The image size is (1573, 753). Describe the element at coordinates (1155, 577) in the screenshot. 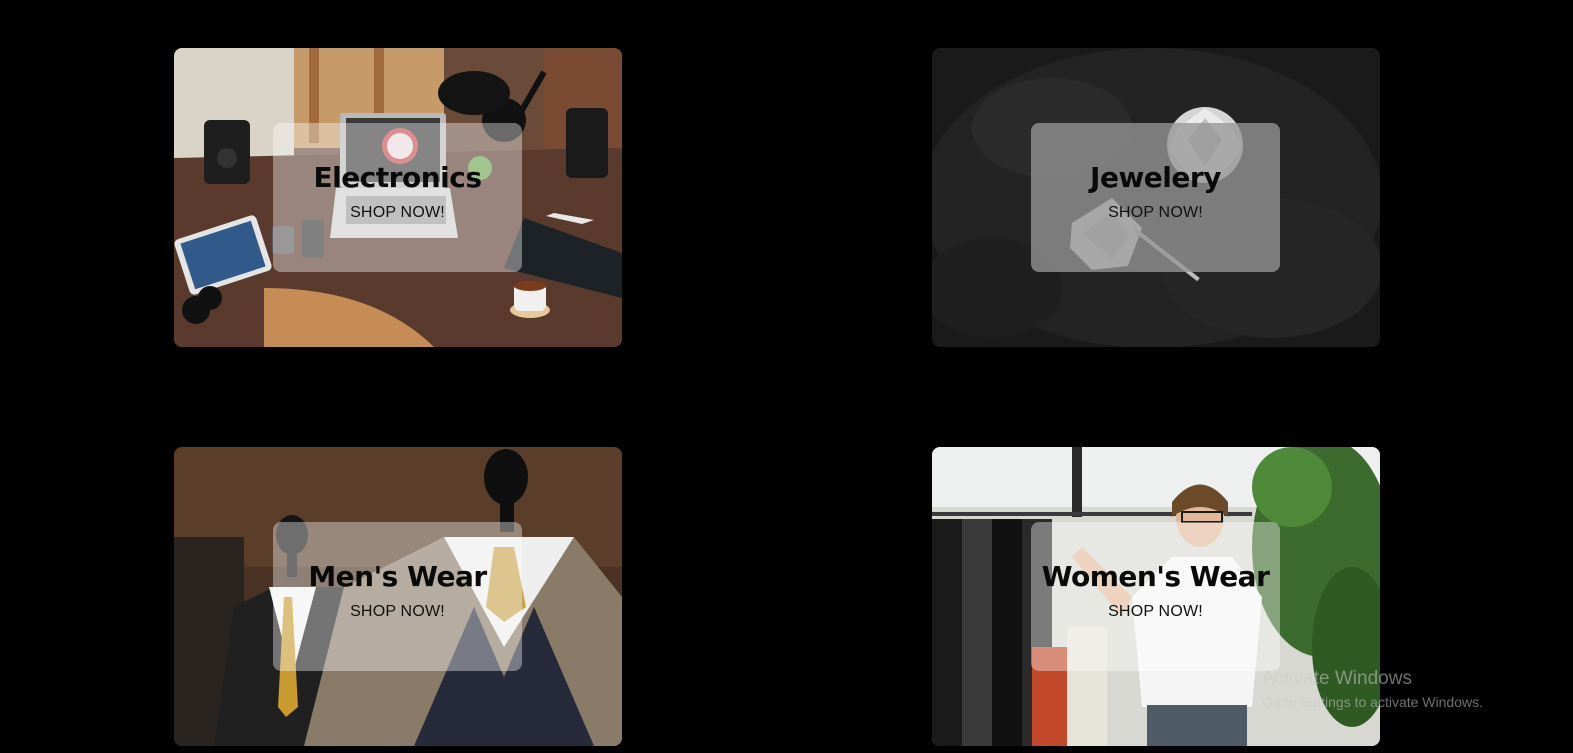

I see `category-title: Women's Wear` at that location.